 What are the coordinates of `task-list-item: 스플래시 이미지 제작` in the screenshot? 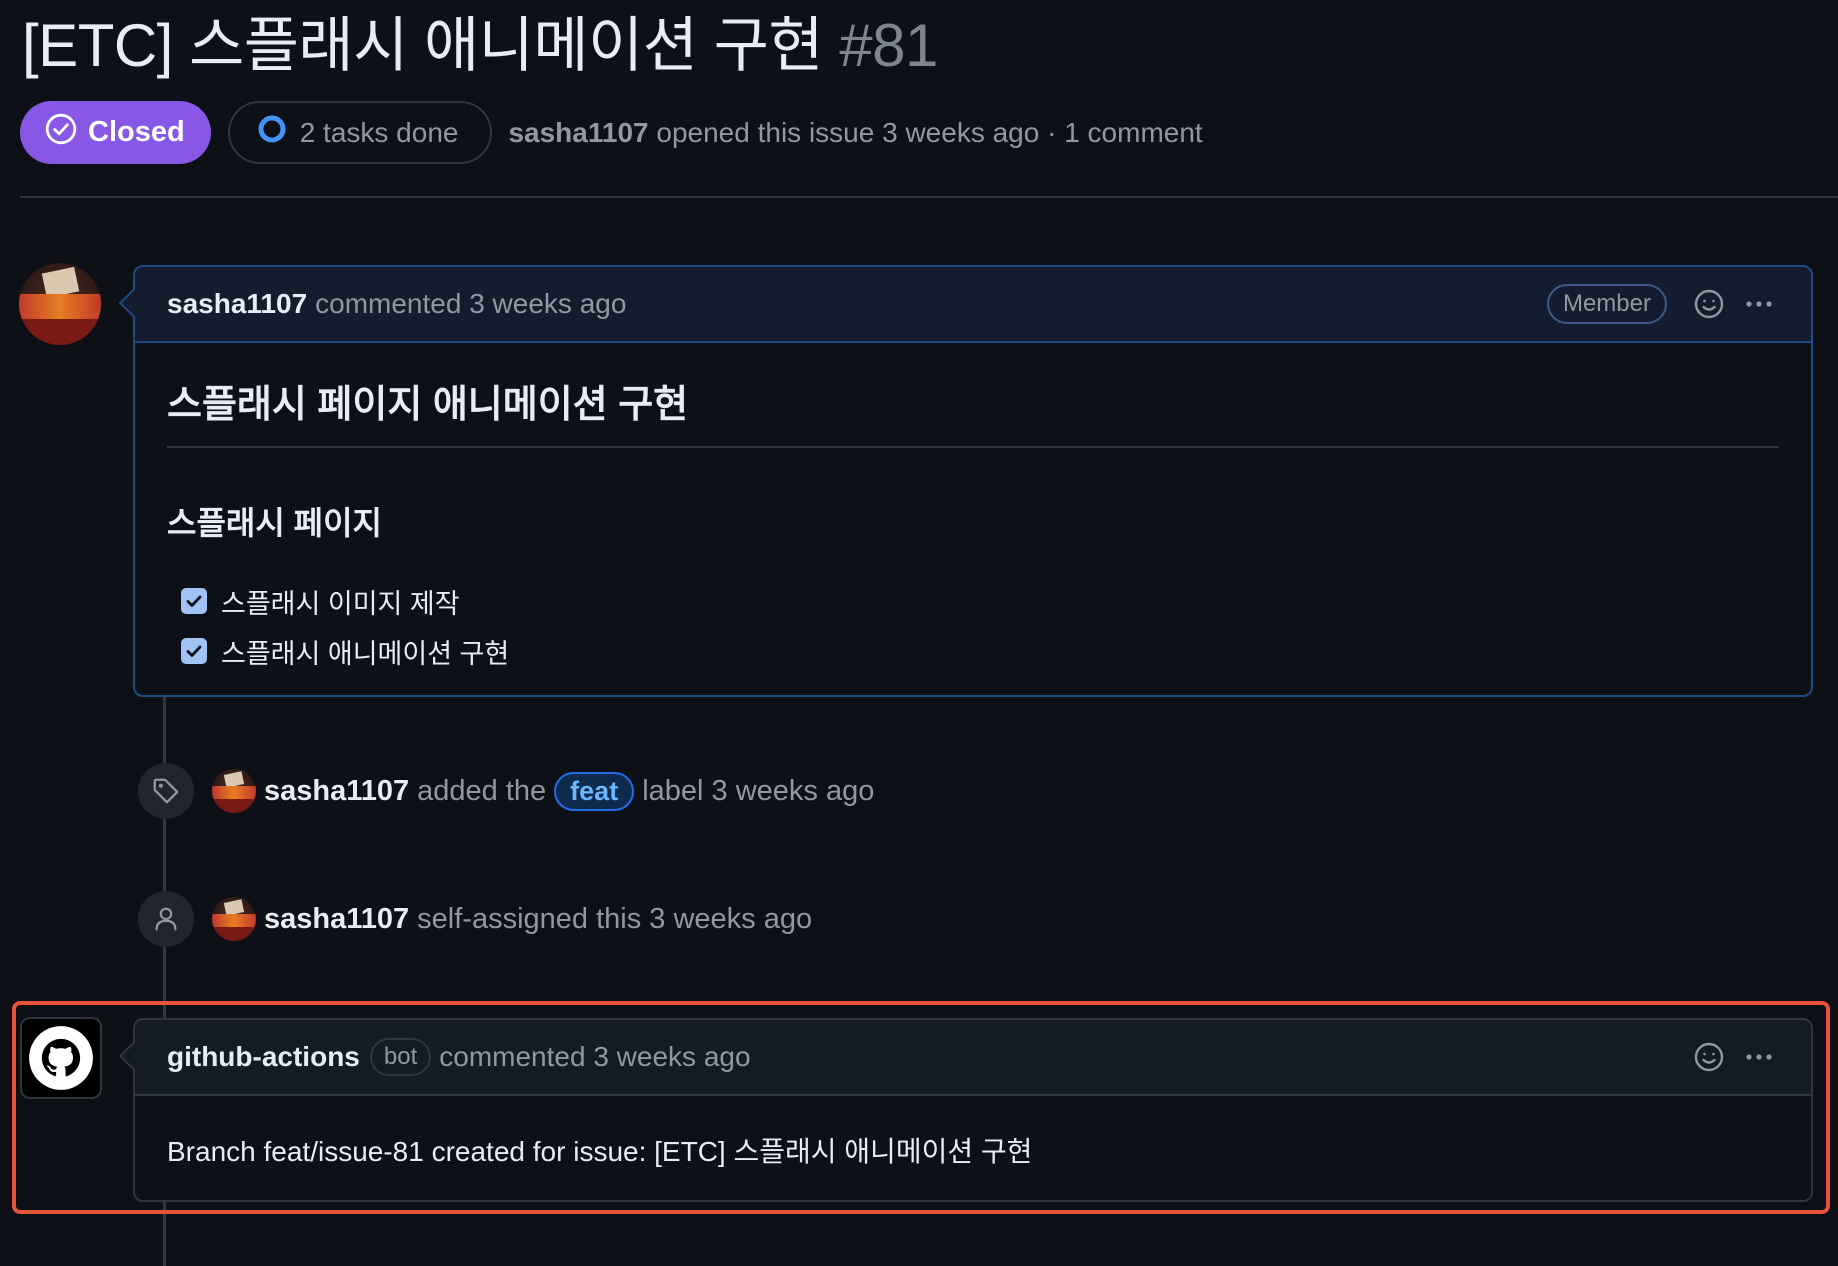 It's located at (973, 601).